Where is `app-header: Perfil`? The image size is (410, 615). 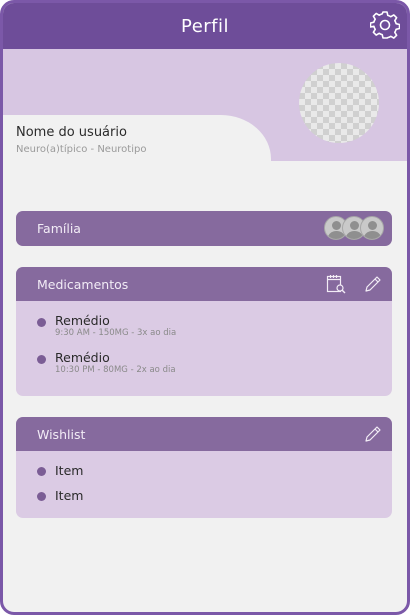
app-header: Perfil is located at coordinates (205, 26).